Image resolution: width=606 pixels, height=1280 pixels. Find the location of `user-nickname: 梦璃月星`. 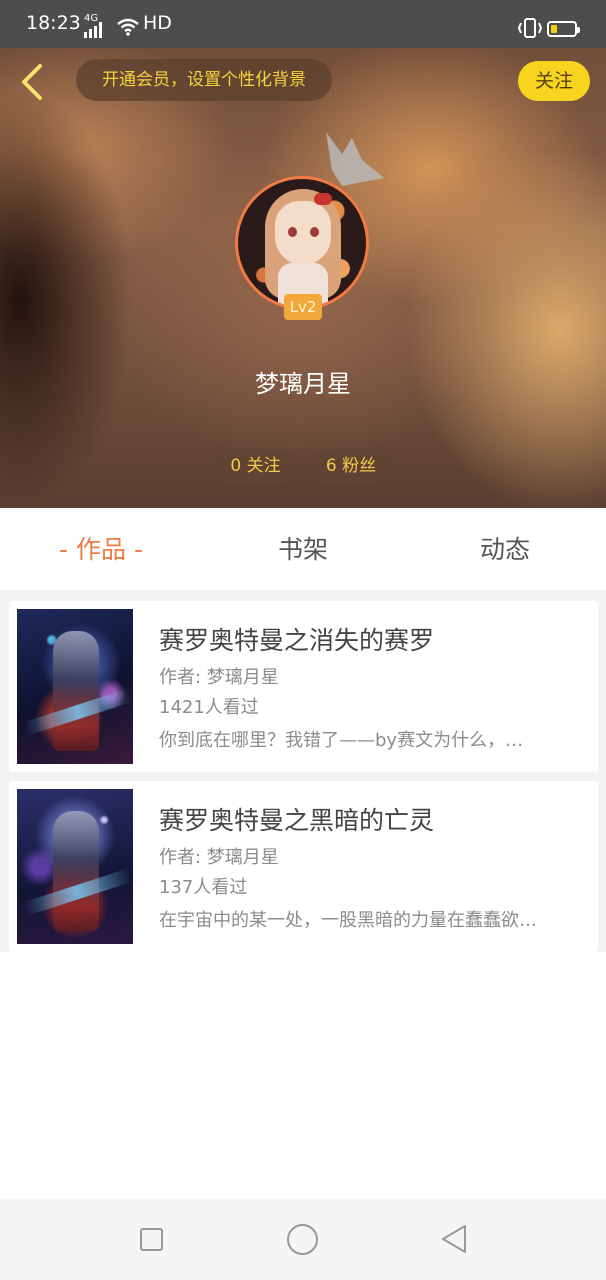

user-nickname: 梦璃月星 is located at coordinates (303, 384).